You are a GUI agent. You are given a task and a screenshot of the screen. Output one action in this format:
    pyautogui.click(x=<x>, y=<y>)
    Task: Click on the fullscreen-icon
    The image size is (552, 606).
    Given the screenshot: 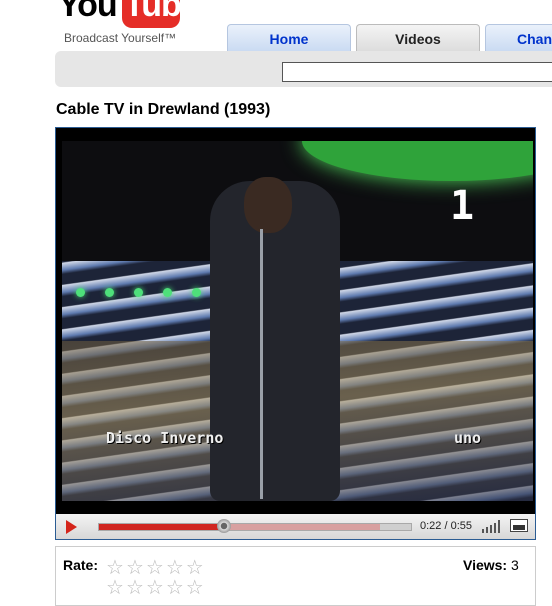 What is the action you would take?
    pyautogui.click(x=519, y=525)
    